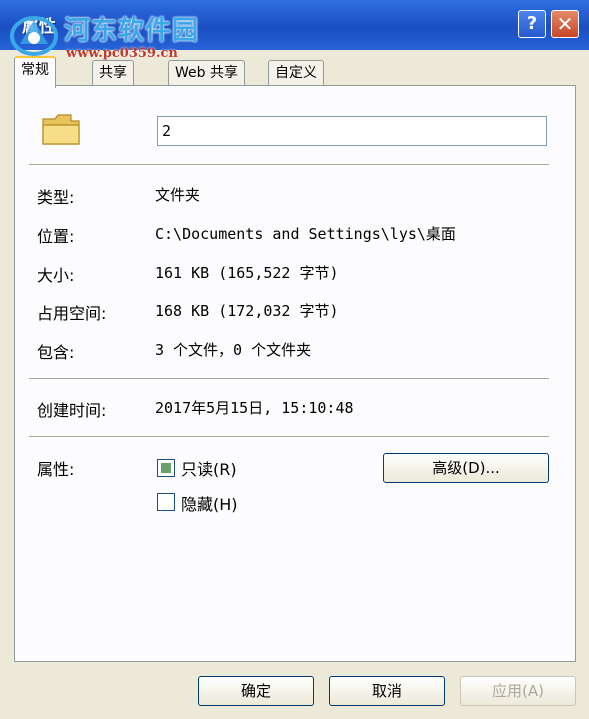 This screenshot has width=589, height=719. What do you see at coordinates (247, 273) in the screenshot?
I see `size-value: 161 KB (165,522 字节)` at bounding box center [247, 273].